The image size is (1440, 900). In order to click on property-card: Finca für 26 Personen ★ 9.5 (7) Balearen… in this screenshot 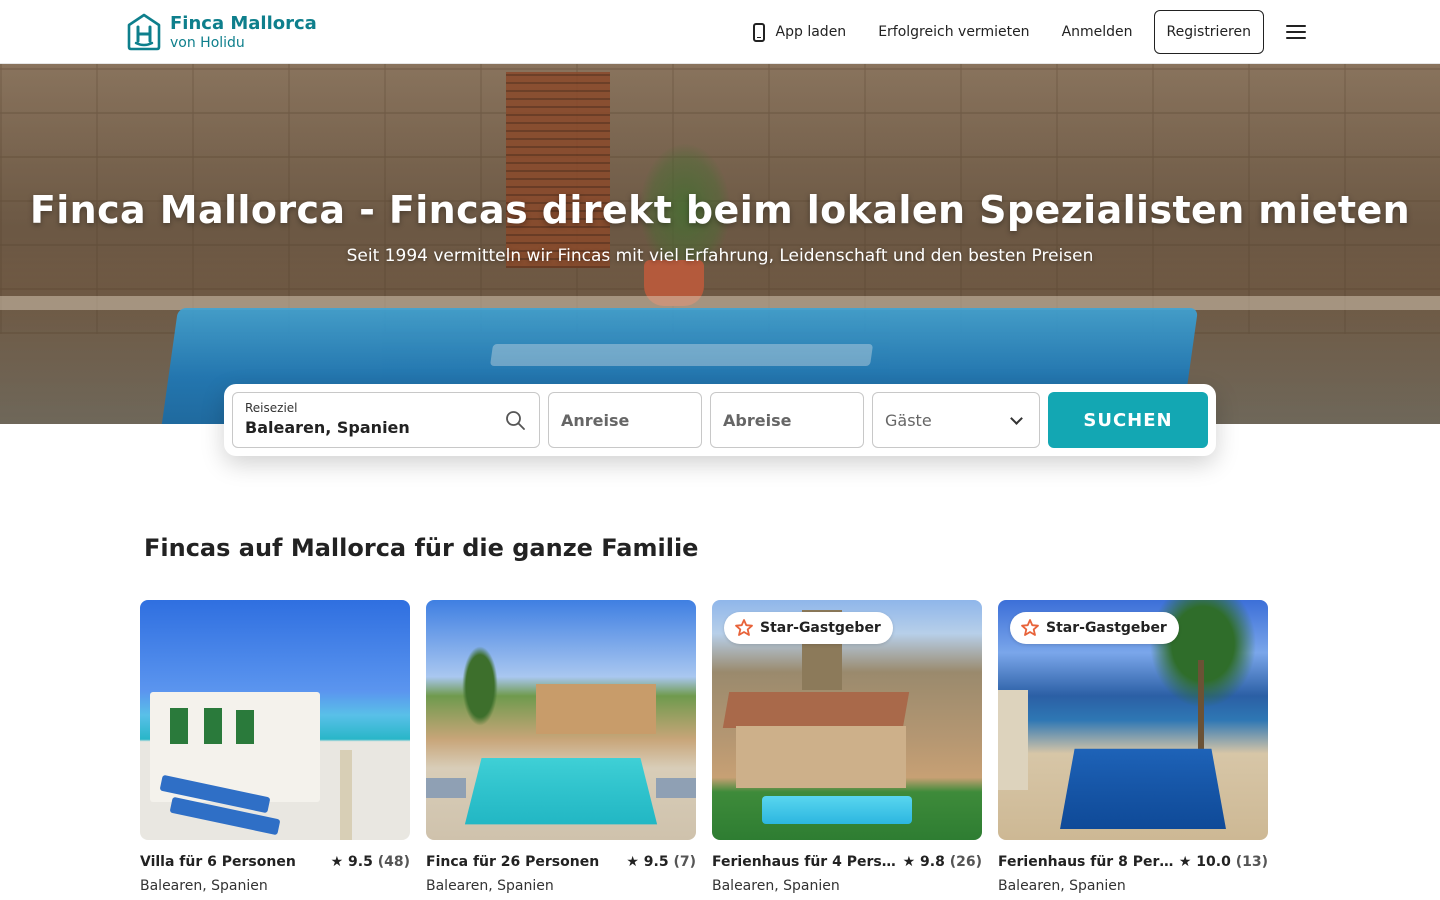, I will do `click(561, 747)`.